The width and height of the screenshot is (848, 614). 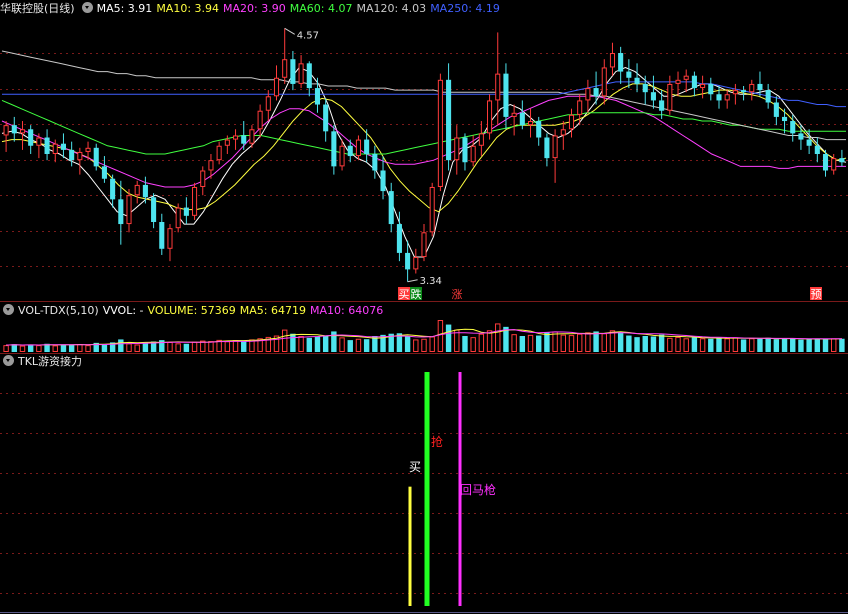 I want to click on signal-tag-text: 跌, so click(x=416, y=294).